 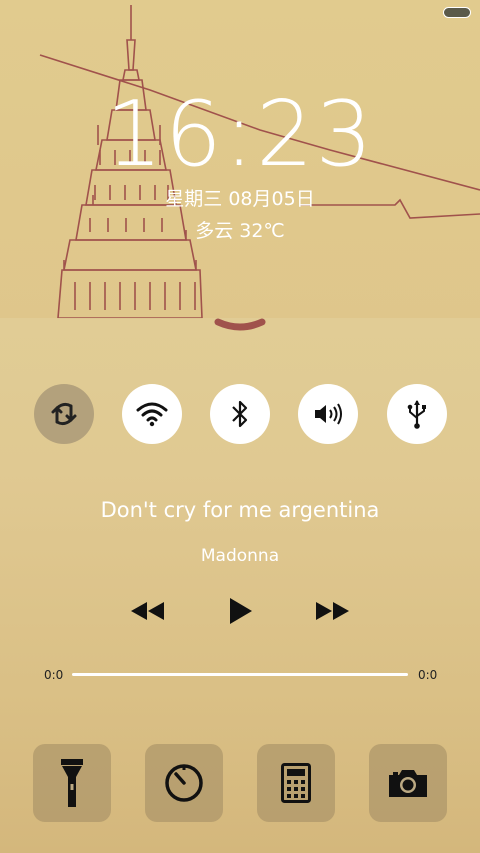 What do you see at coordinates (240, 674) in the screenshot?
I see `progress-bar` at bounding box center [240, 674].